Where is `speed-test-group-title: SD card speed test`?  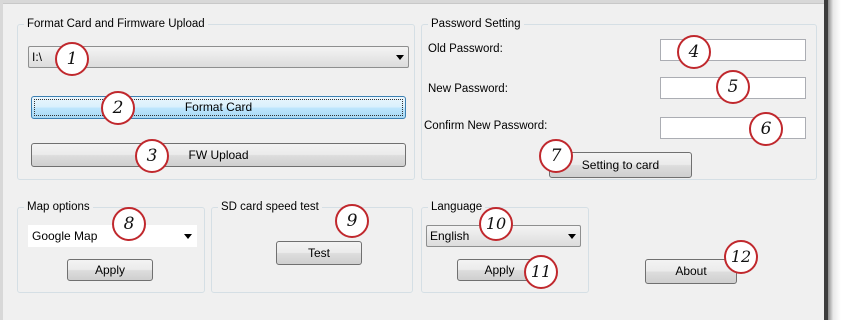 speed-test-group-title: SD card speed test is located at coordinates (270, 207).